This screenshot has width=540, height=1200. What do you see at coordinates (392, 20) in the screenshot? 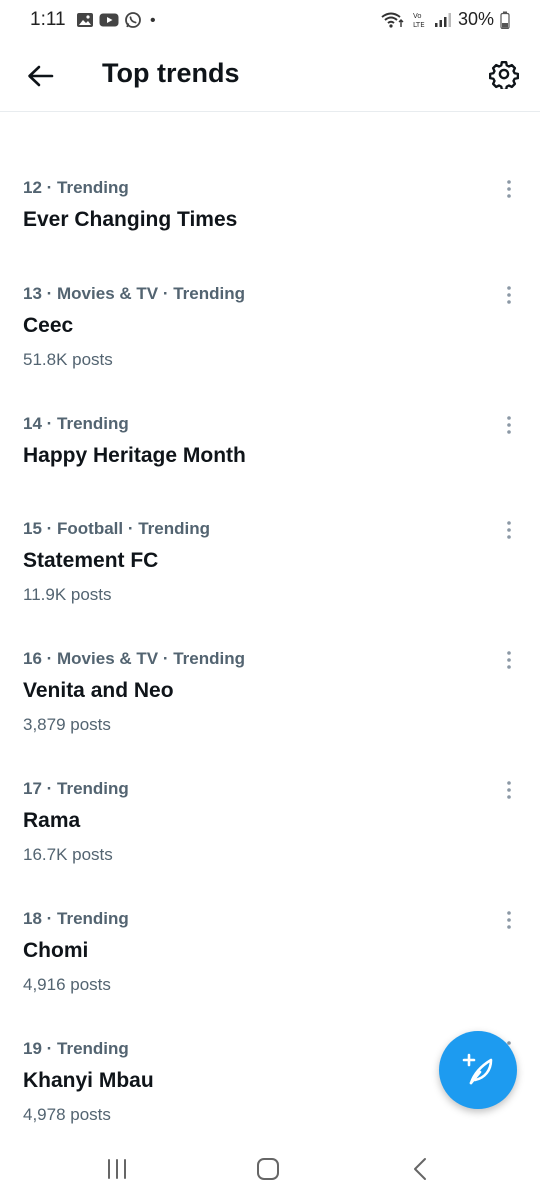
I see `wifi-icon` at bounding box center [392, 20].